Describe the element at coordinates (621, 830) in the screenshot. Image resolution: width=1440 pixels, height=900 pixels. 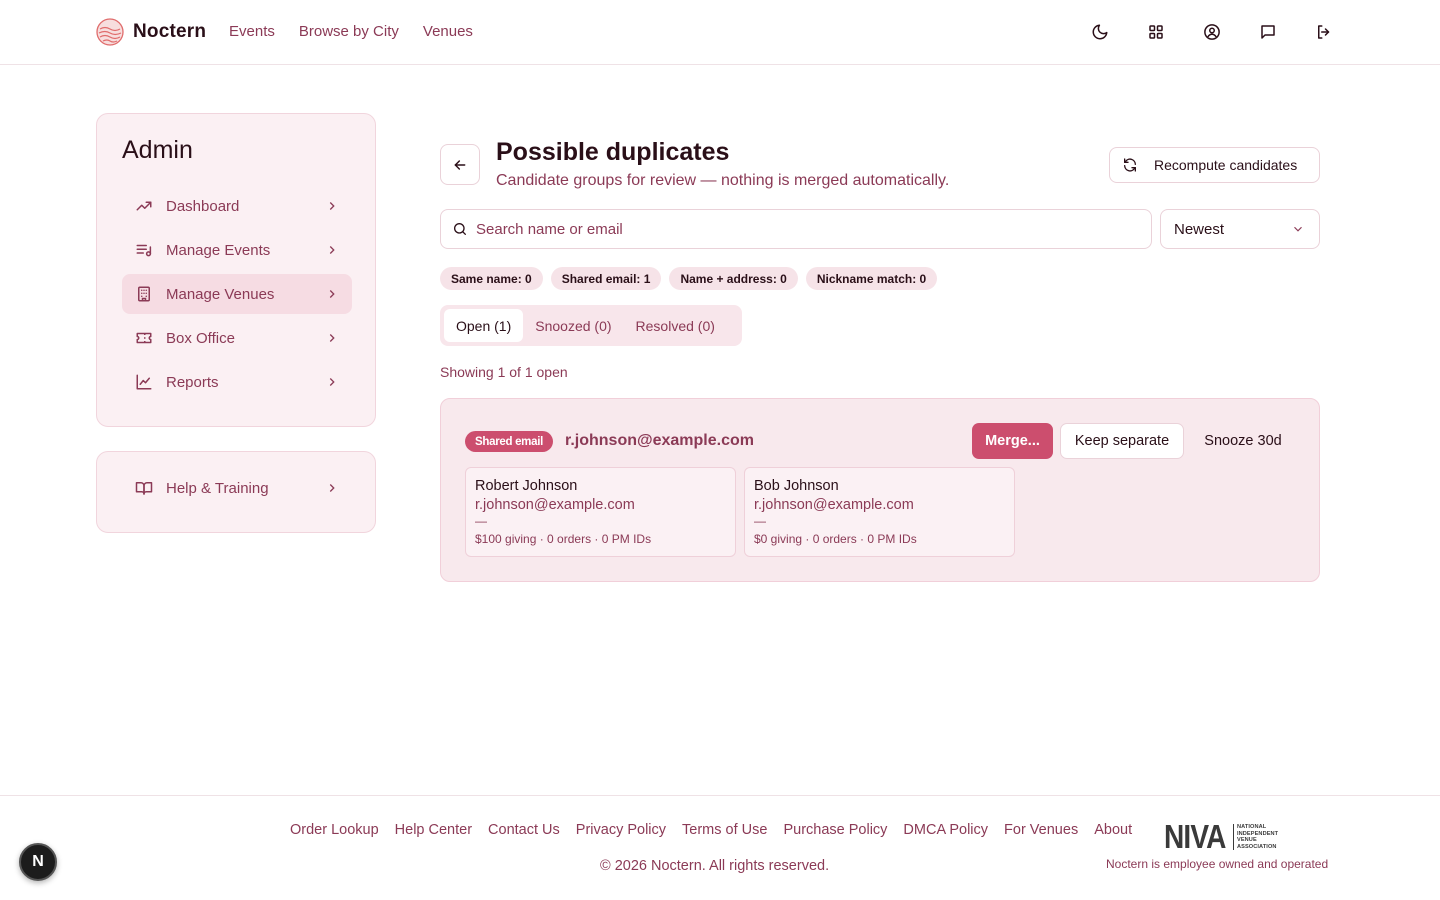
I see `footer-link-privacy-policy: Privacy Policy` at that location.